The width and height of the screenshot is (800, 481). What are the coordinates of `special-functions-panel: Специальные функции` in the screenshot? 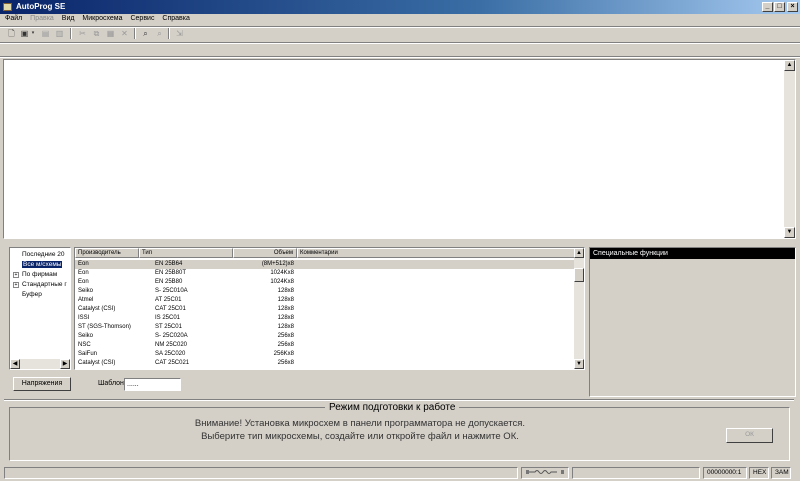 It's located at (692, 322).